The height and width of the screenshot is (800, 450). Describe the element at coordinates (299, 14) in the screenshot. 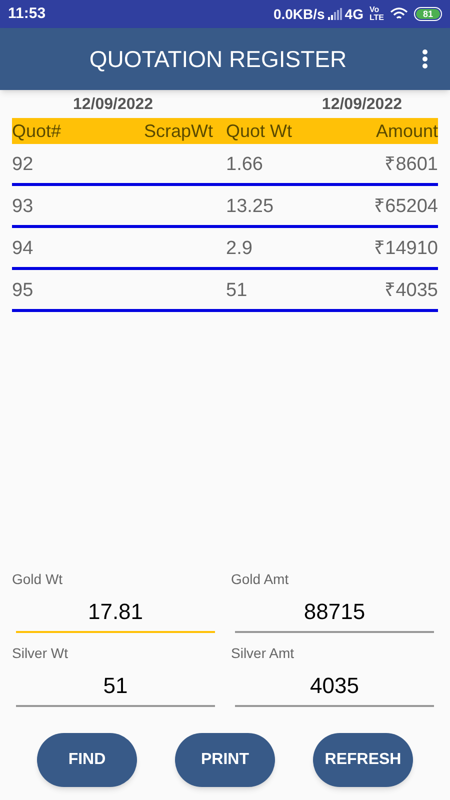

I see `network-speed: 0.0KB/s` at that location.